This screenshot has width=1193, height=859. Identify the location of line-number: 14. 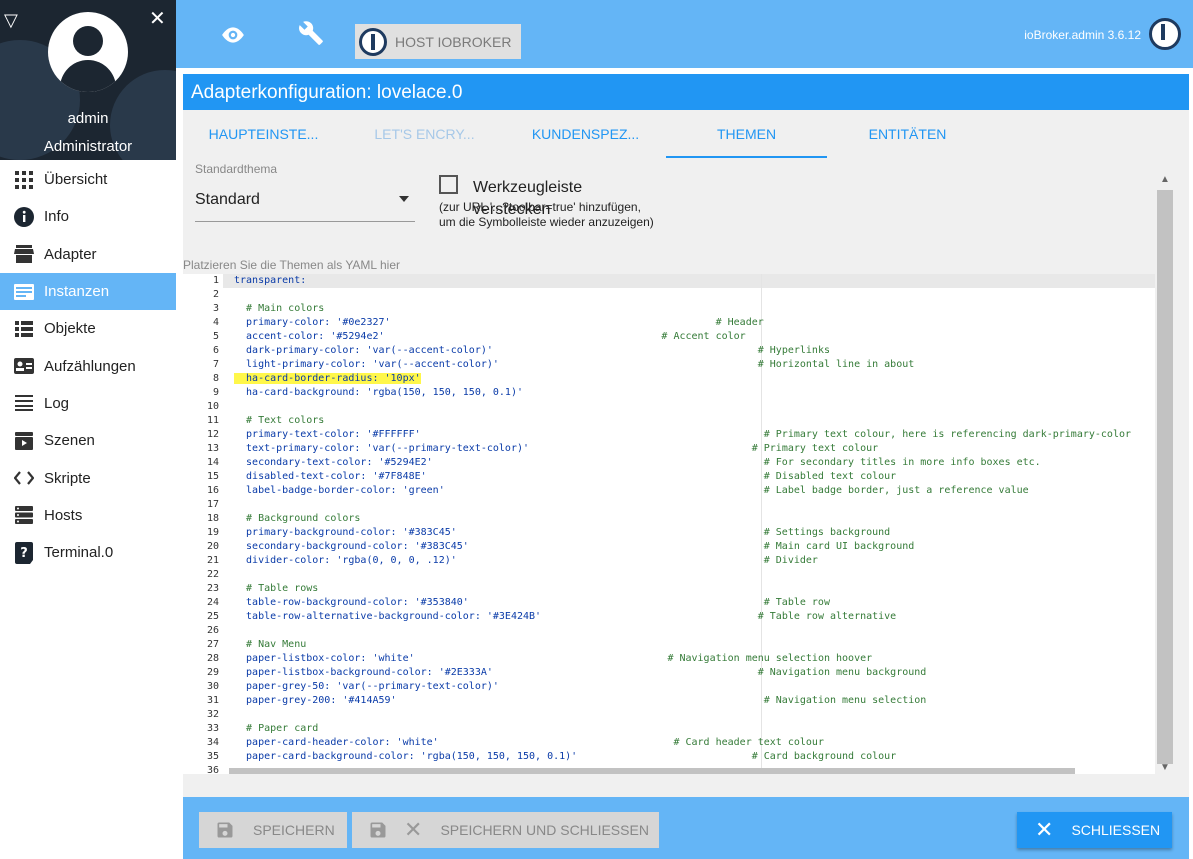
(212, 462).